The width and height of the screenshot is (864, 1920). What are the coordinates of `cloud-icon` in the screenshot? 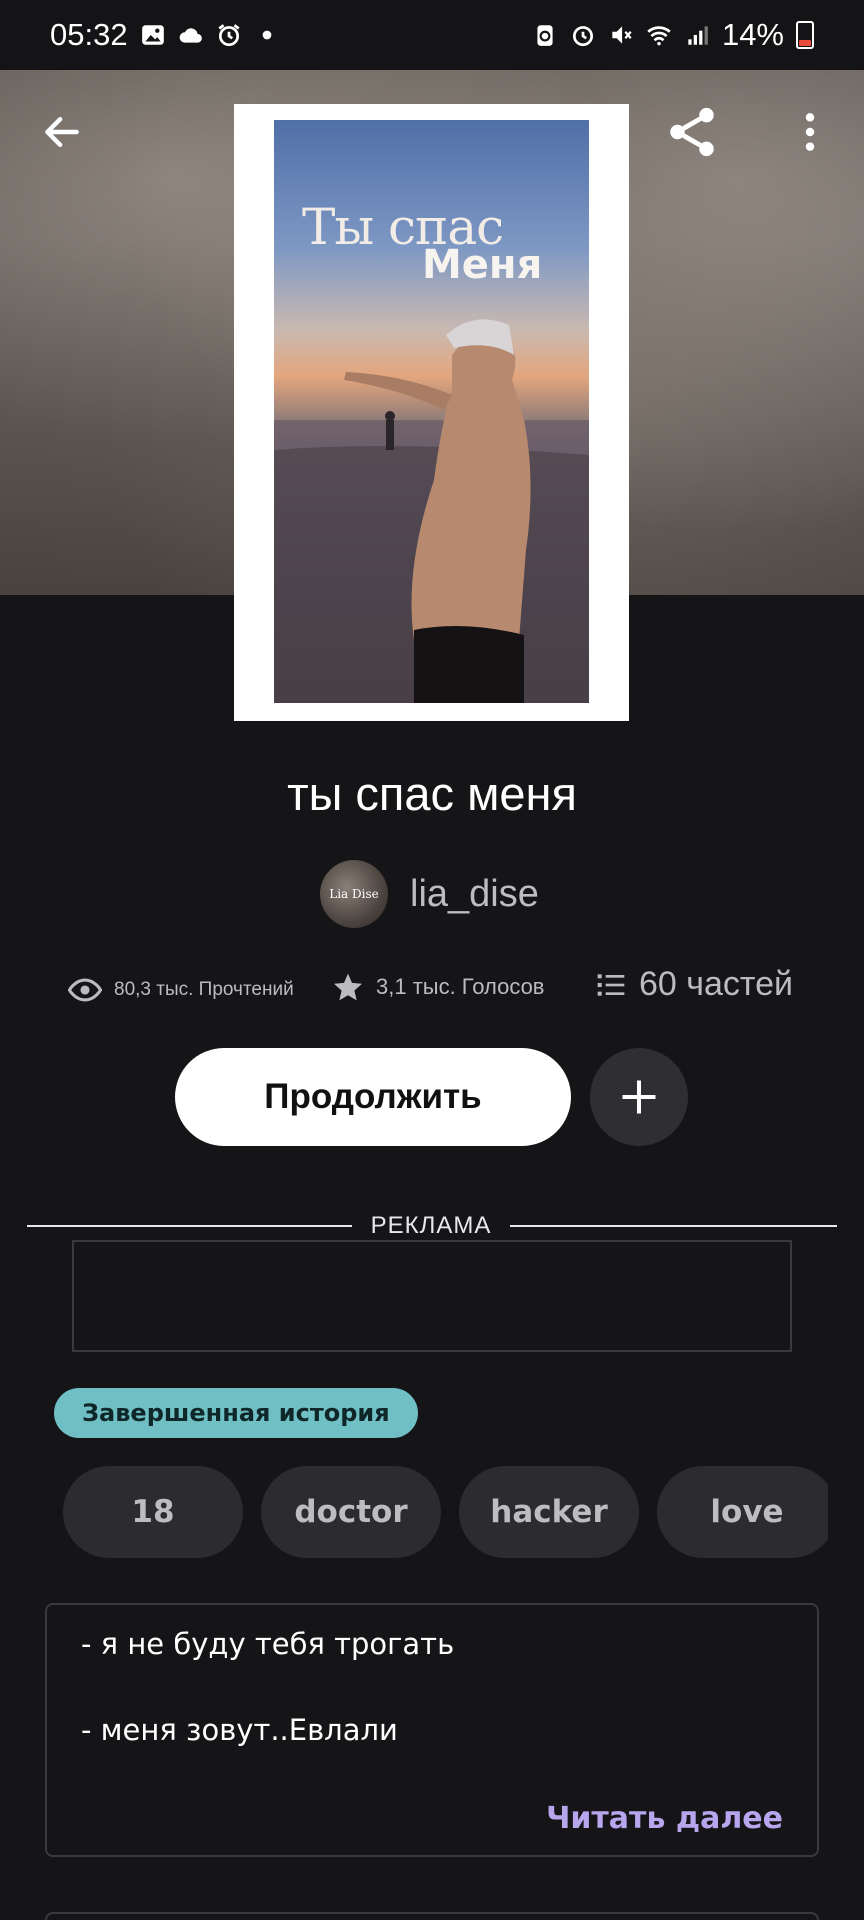 It's located at (190, 35).